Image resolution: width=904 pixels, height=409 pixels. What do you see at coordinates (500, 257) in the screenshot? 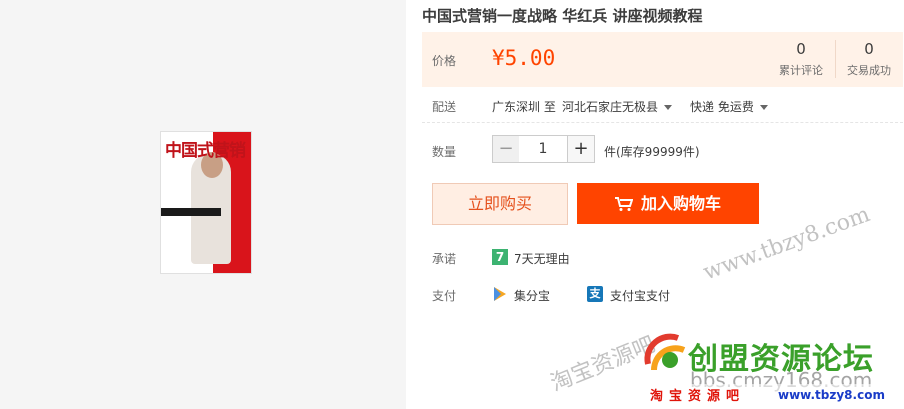
I see `seven-day-return-icon: 7` at bounding box center [500, 257].